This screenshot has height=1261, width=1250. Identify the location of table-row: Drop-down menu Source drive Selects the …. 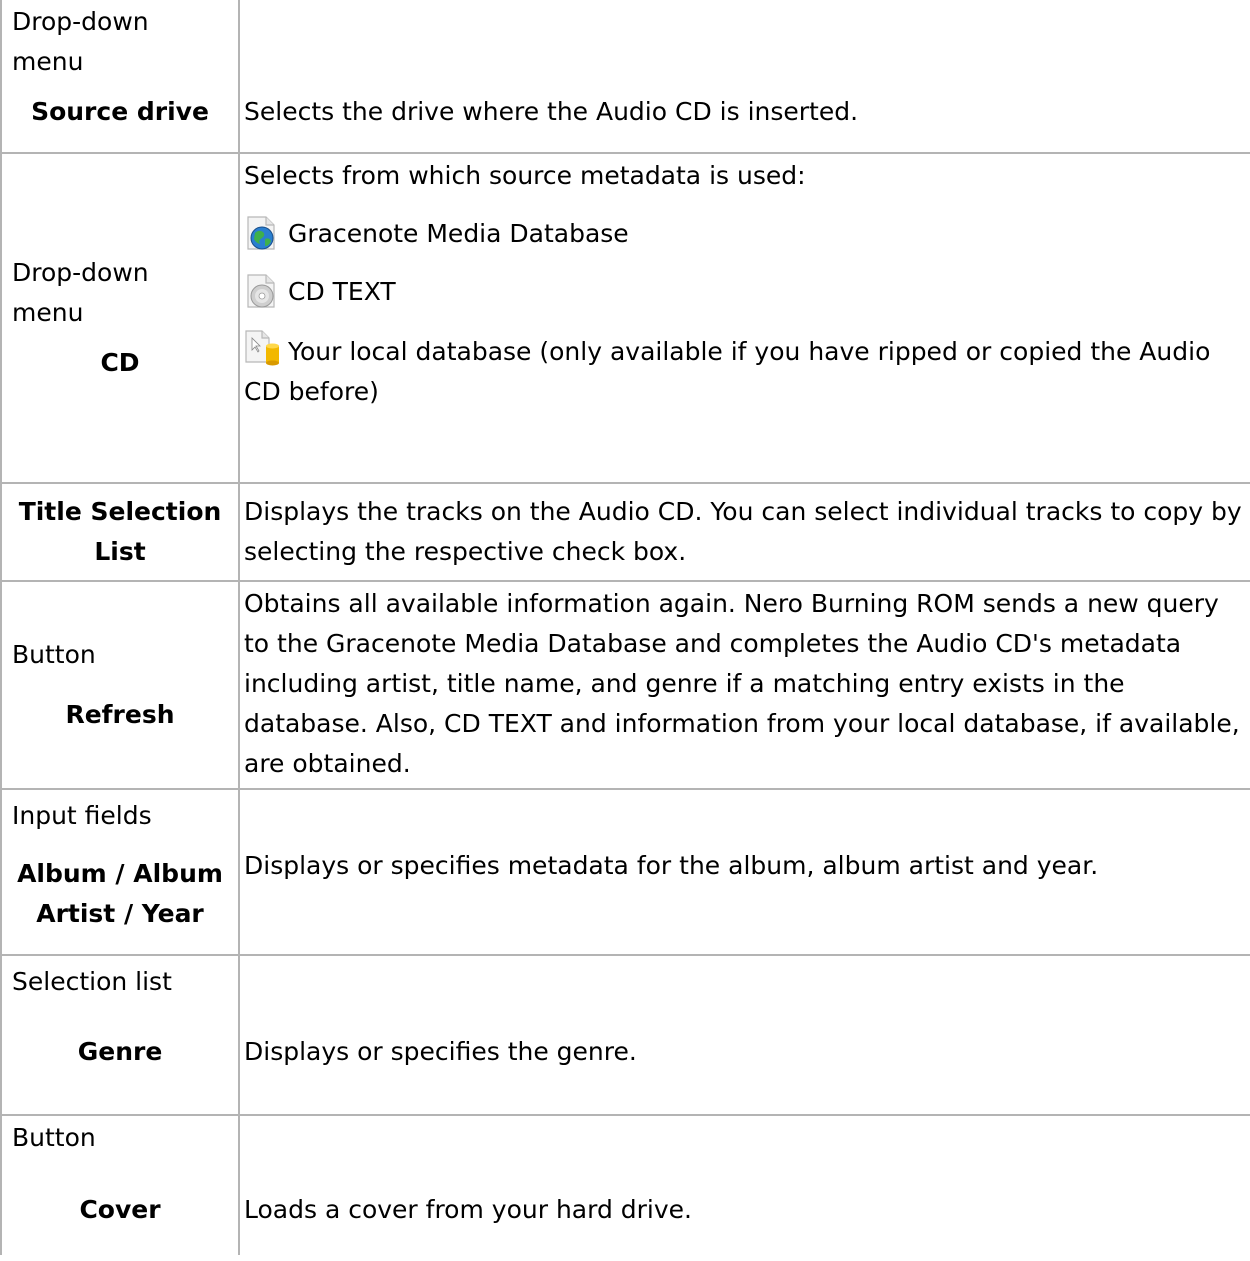
(625, 77).